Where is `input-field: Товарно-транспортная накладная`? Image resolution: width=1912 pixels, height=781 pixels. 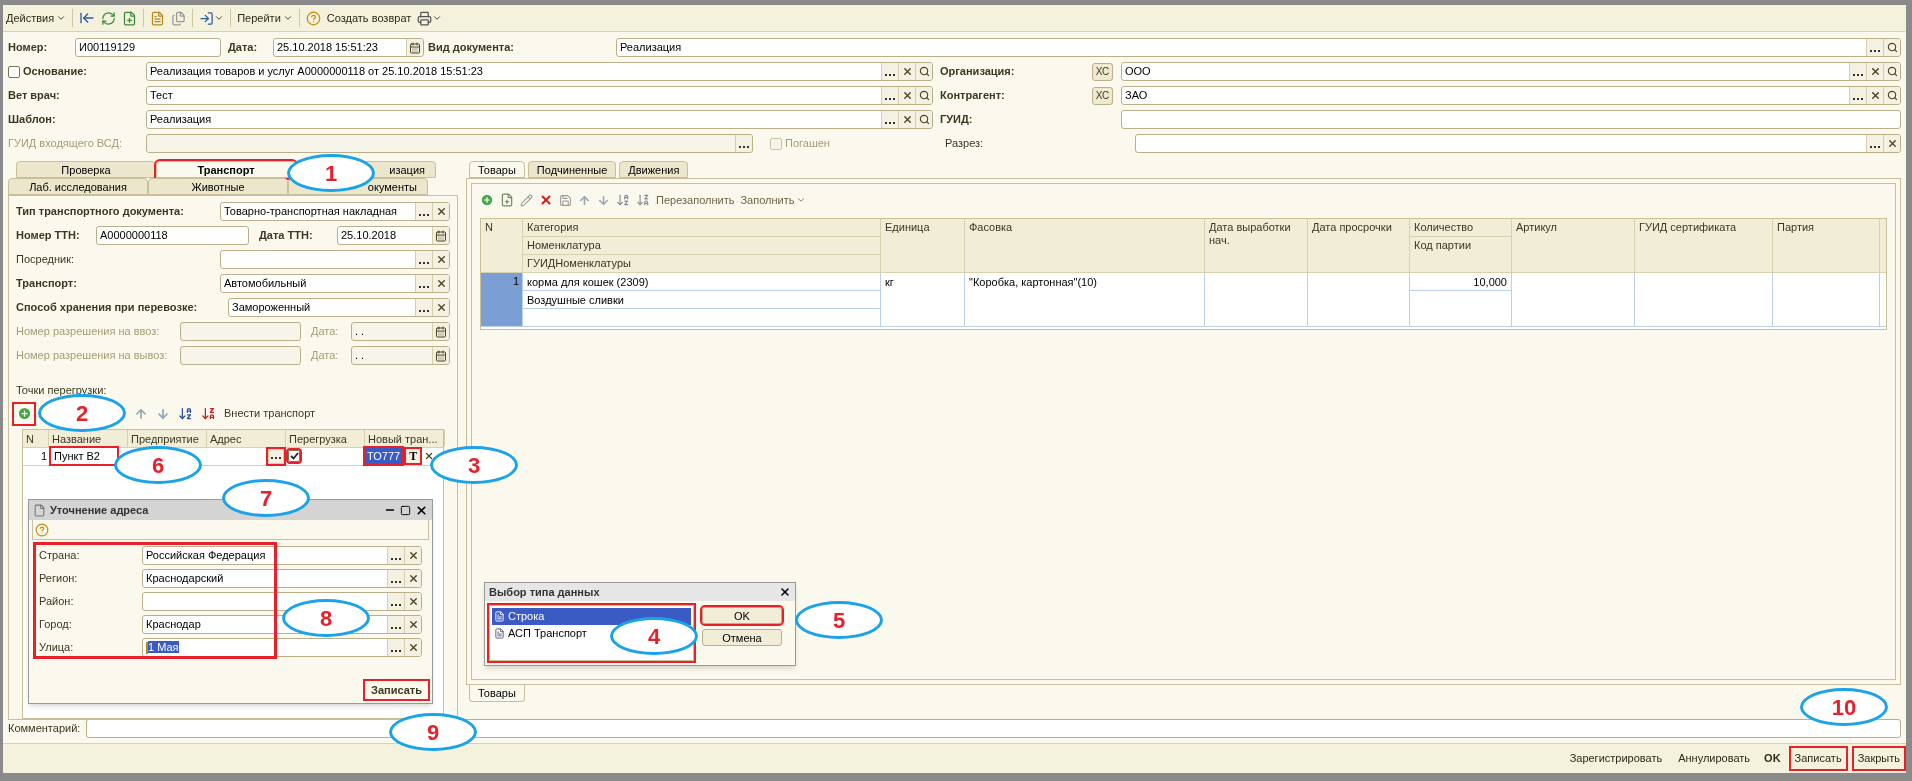
input-field: Товарно-транспортная накладная is located at coordinates (335, 211).